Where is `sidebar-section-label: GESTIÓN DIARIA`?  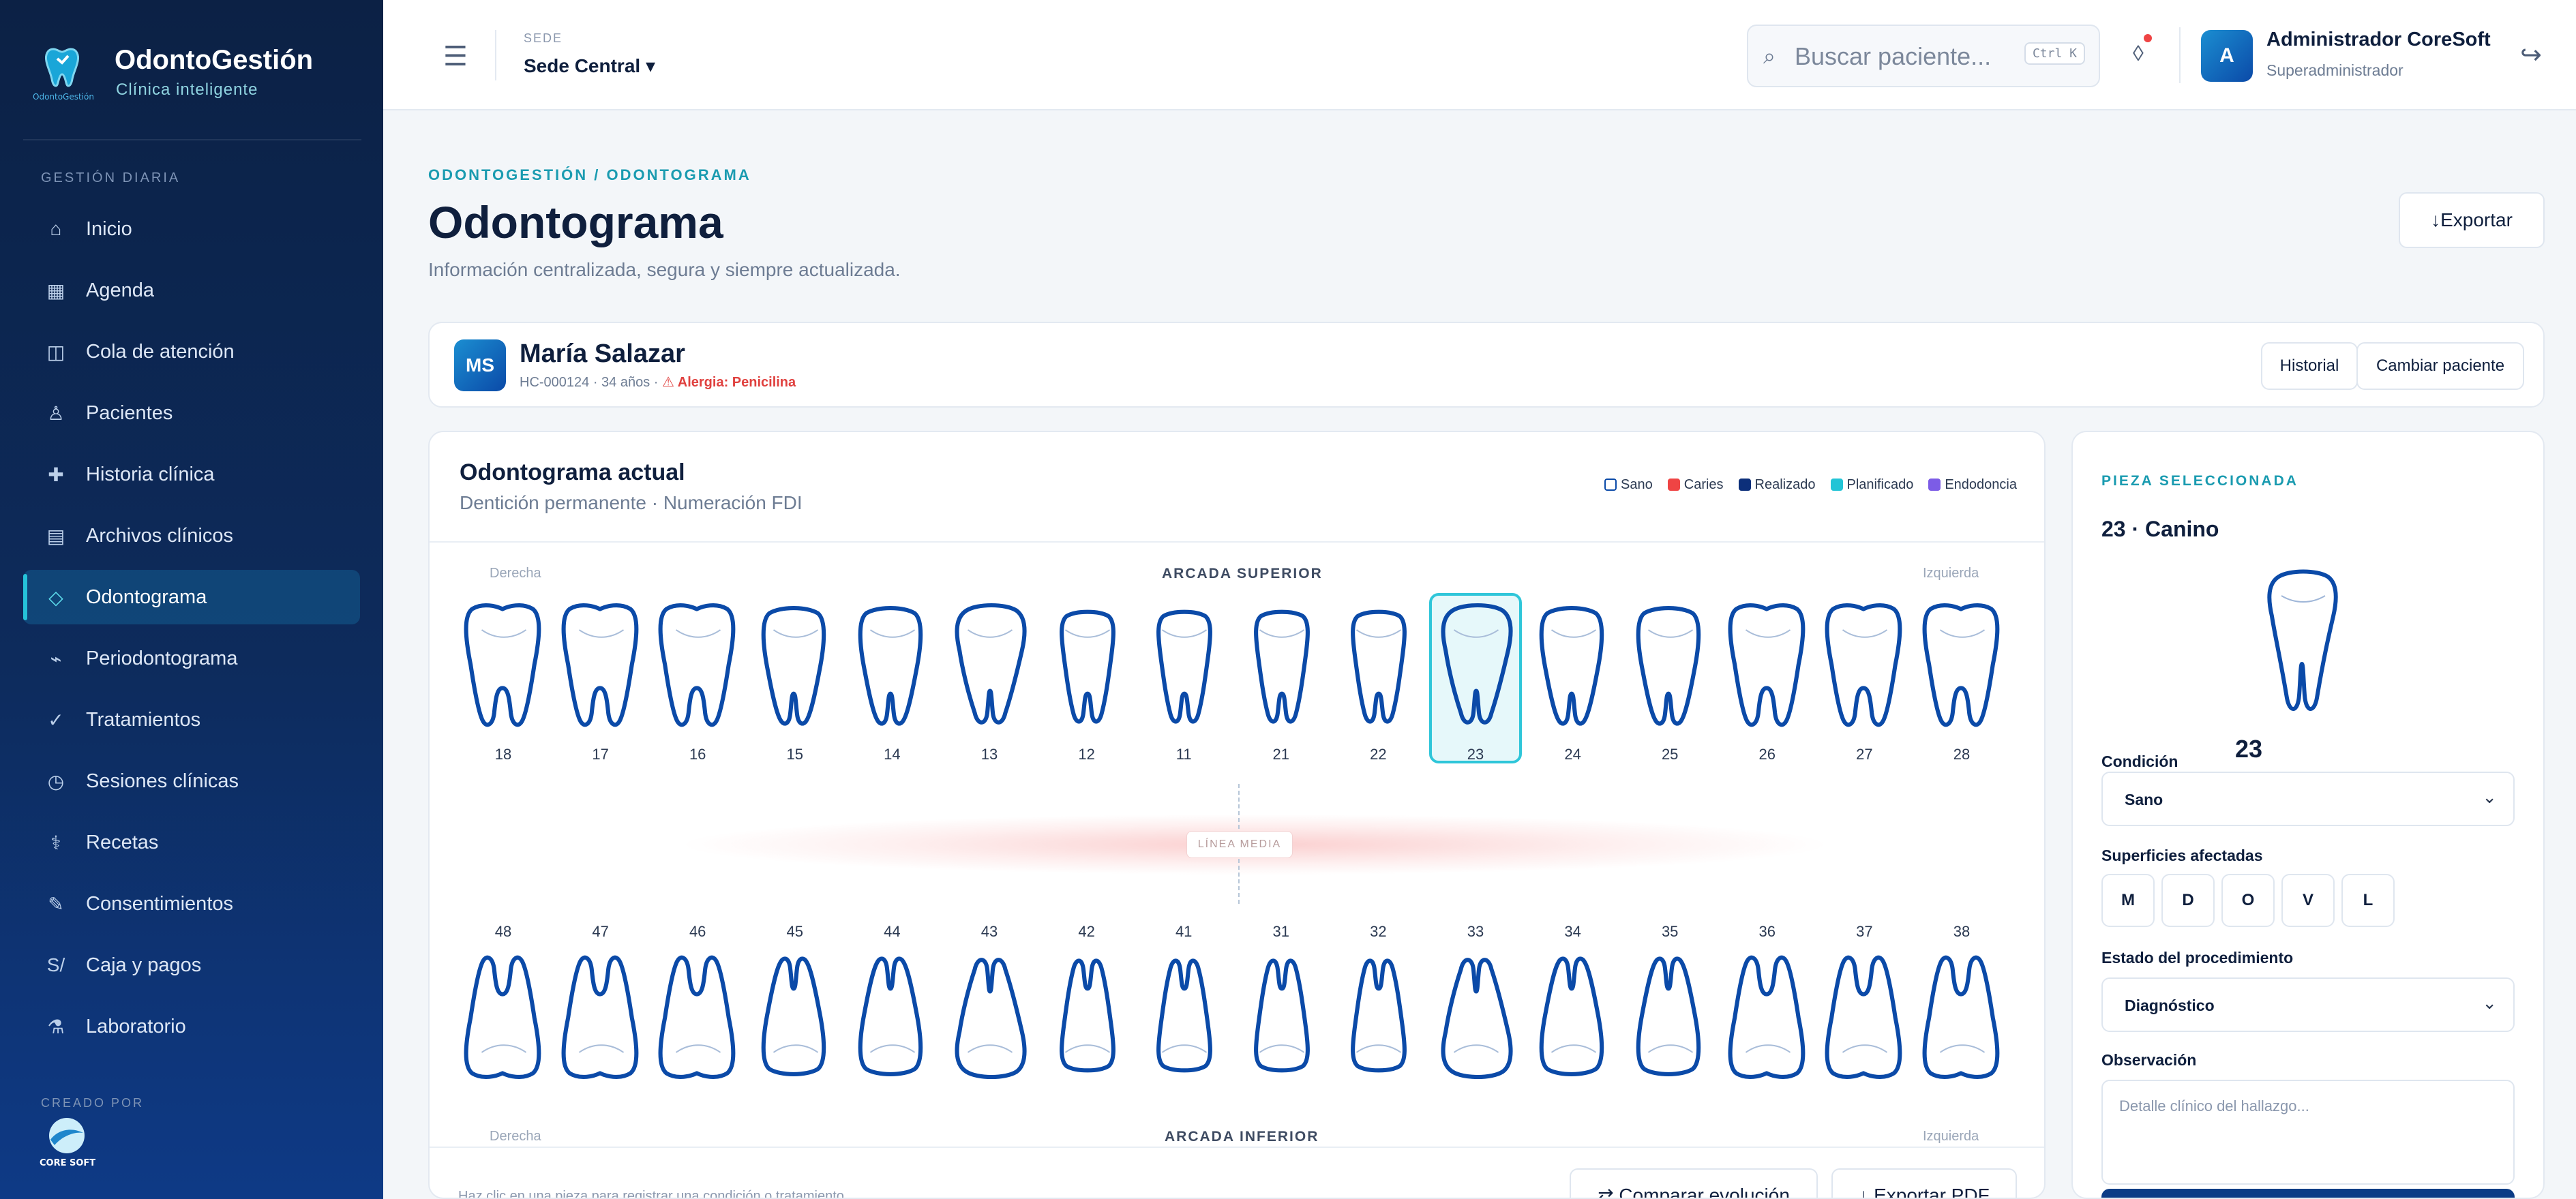 sidebar-section-label: GESTIÓN DIARIA is located at coordinates (111, 178).